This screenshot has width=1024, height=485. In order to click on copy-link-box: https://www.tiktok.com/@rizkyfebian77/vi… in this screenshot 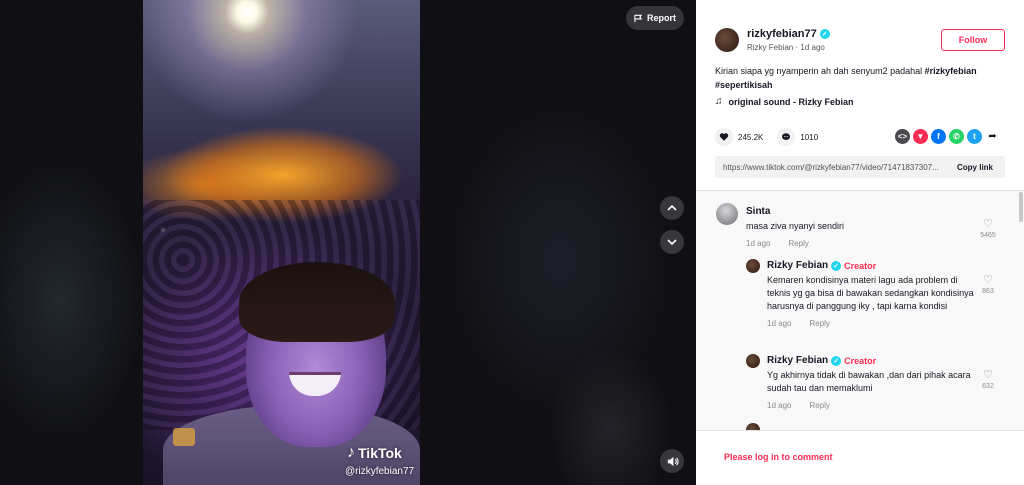, I will do `click(860, 167)`.